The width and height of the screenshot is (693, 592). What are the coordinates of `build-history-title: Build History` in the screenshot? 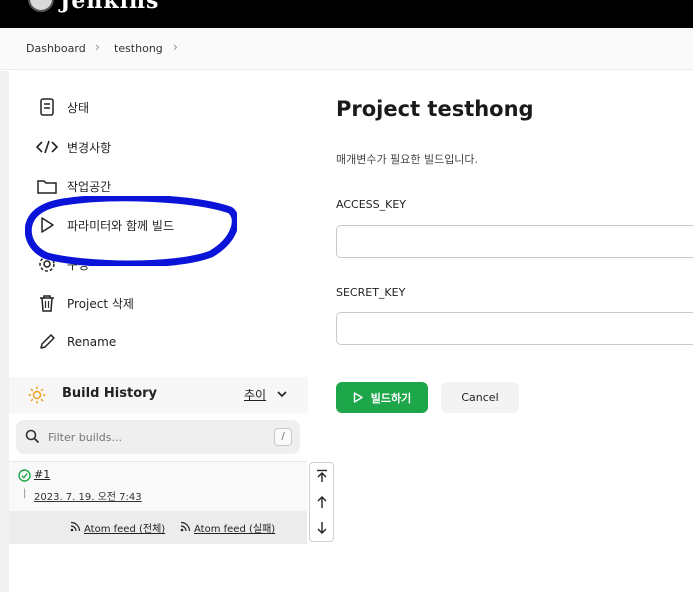 It's located at (110, 393).